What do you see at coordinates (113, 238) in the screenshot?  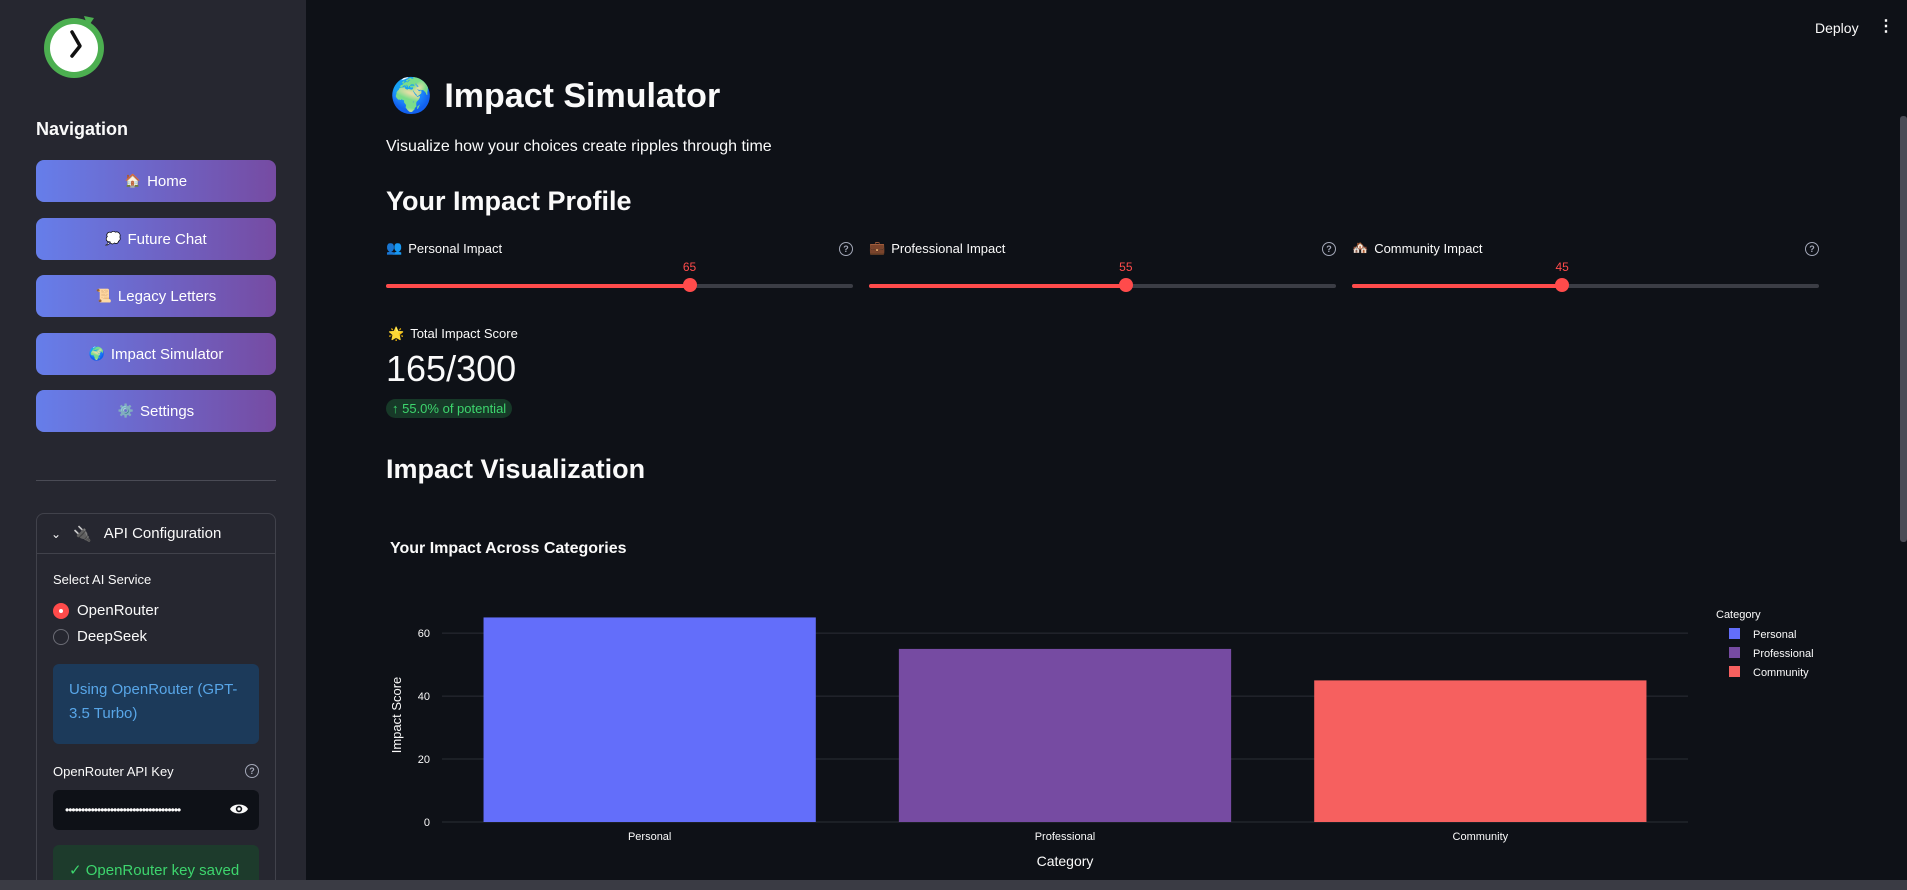 I see `thought-bubble-icon: 💭` at bounding box center [113, 238].